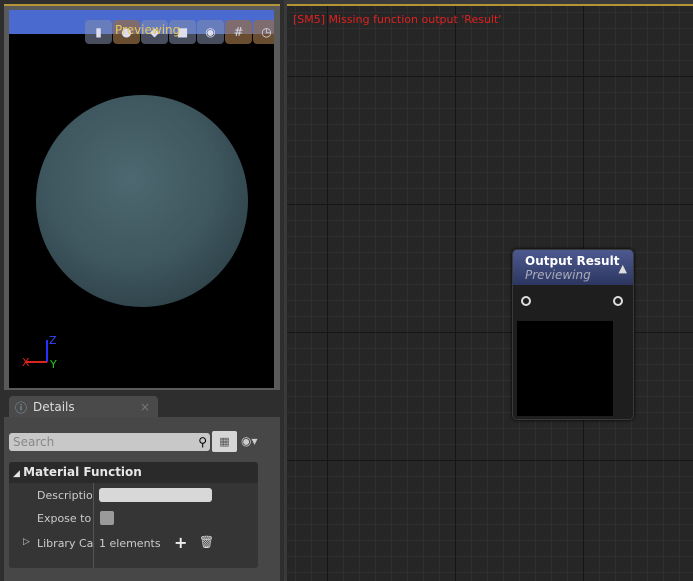 The image size is (693, 581). What do you see at coordinates (249, 441) in the screenshot?
I see `view-options-icon: ◉▾` at bounding box center [249, 441].